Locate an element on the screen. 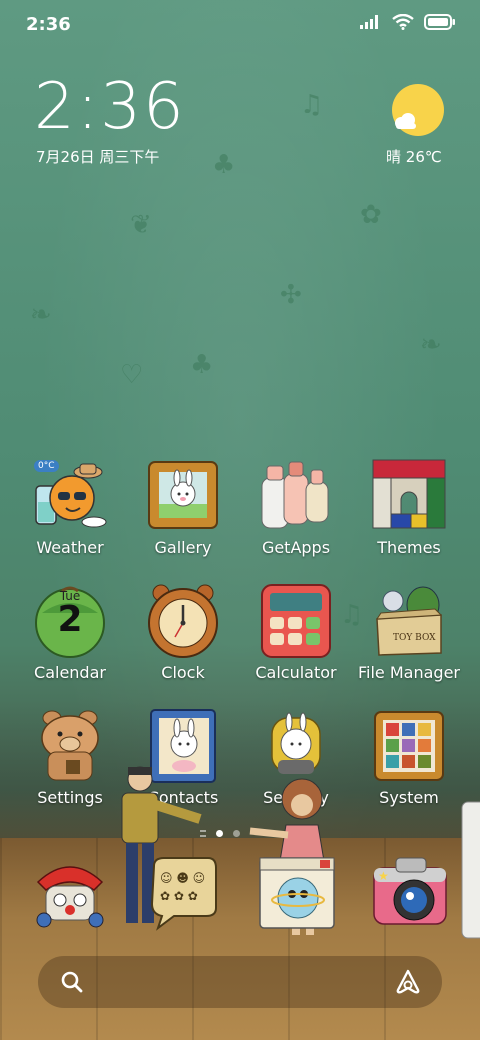 The width and height of the screenshot is (480, 1040). app-gallery: Gallery is located at coordinates (183, 507).